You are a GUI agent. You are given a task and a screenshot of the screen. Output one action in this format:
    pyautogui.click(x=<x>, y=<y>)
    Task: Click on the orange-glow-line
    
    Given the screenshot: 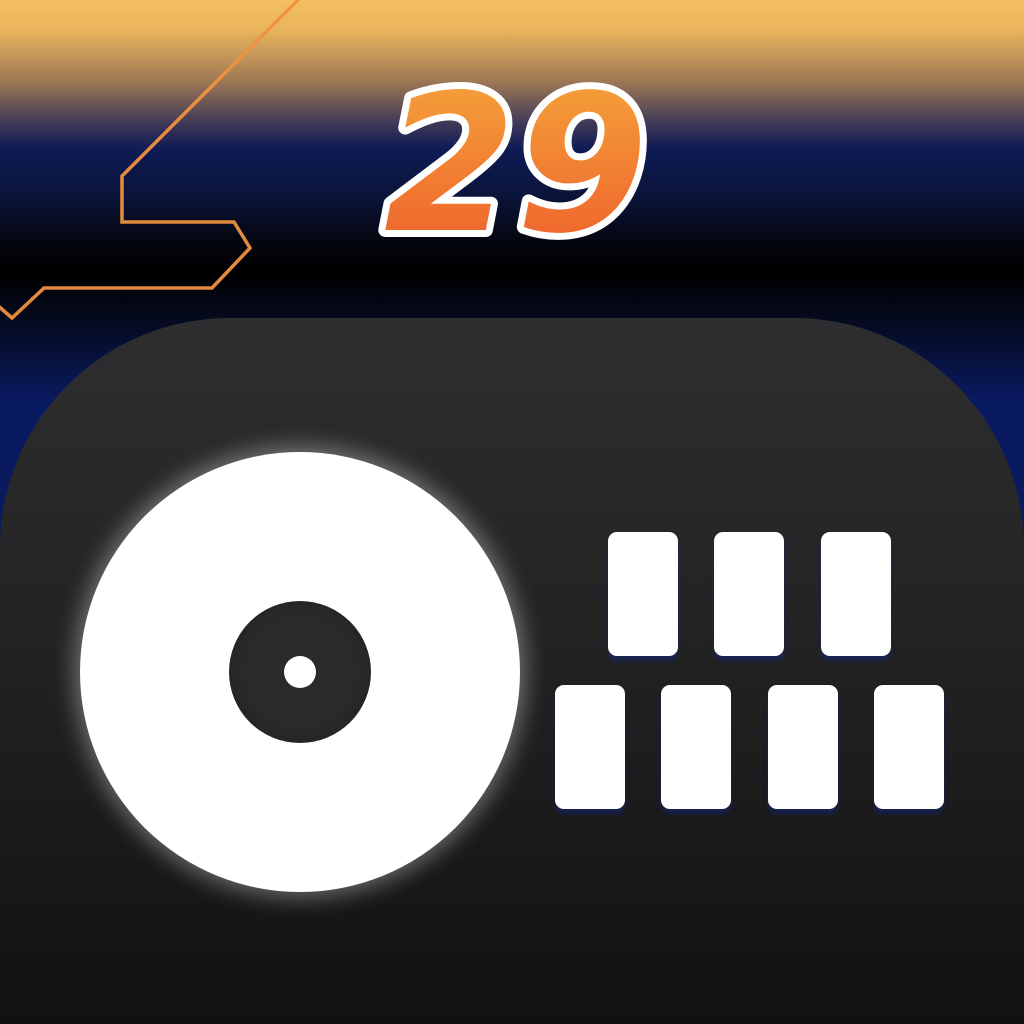 What is the action you would take?
    pyautogui.click(x=150, y=160)
    